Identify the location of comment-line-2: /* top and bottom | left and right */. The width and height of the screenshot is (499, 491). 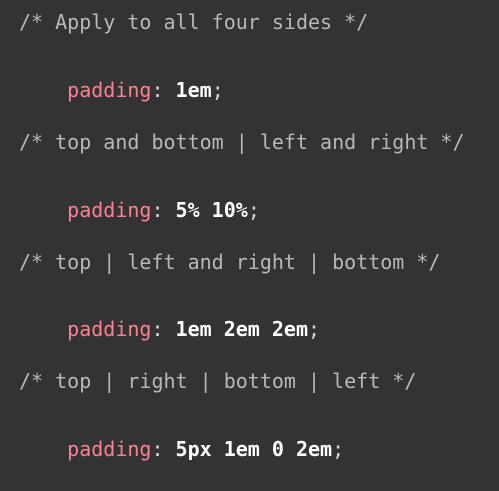
(242, 142).